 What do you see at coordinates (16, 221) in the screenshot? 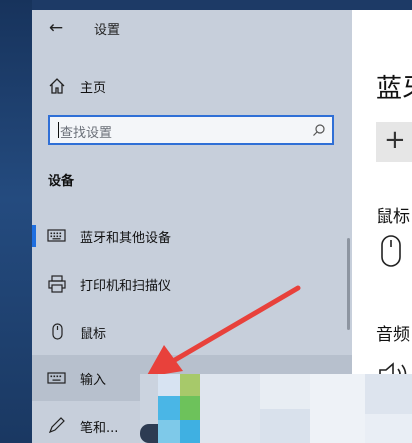
I see `desktop-background` at bounding box center [16, 221].